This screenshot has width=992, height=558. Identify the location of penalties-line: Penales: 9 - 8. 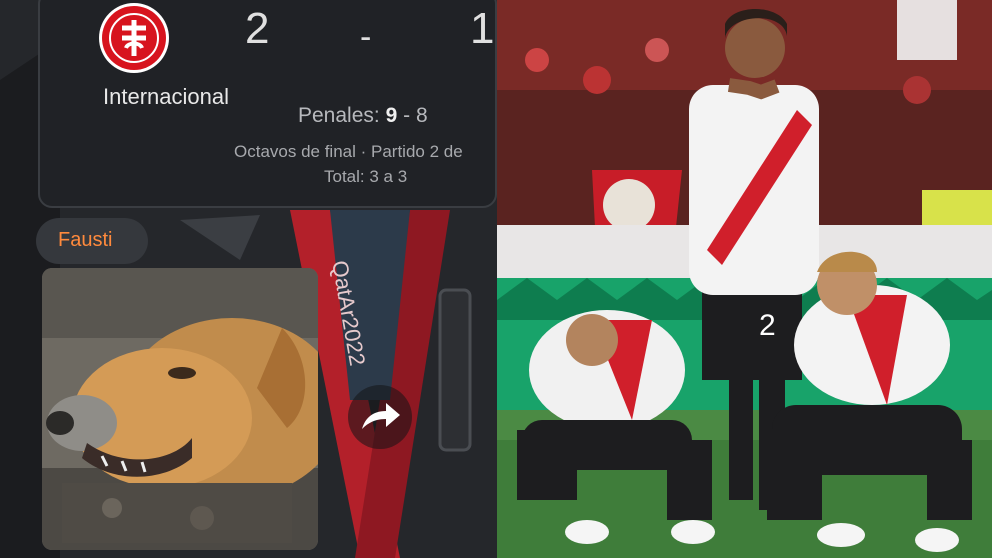
(363, 116).